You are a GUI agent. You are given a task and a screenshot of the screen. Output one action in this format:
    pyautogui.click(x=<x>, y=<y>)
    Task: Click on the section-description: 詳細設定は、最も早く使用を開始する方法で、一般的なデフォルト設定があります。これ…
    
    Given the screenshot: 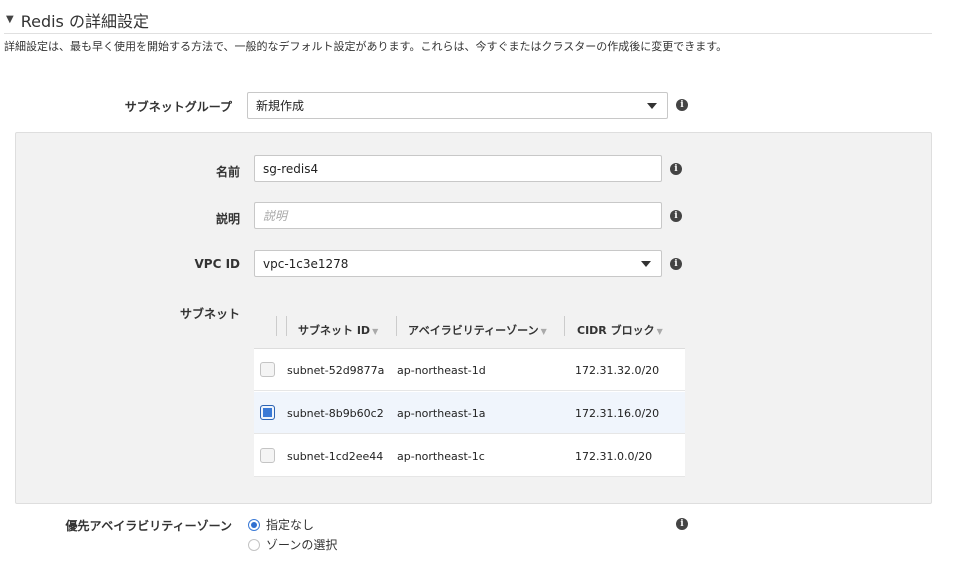 What is the action you would take?
    pyautogui.click(x=366, y=46)
    